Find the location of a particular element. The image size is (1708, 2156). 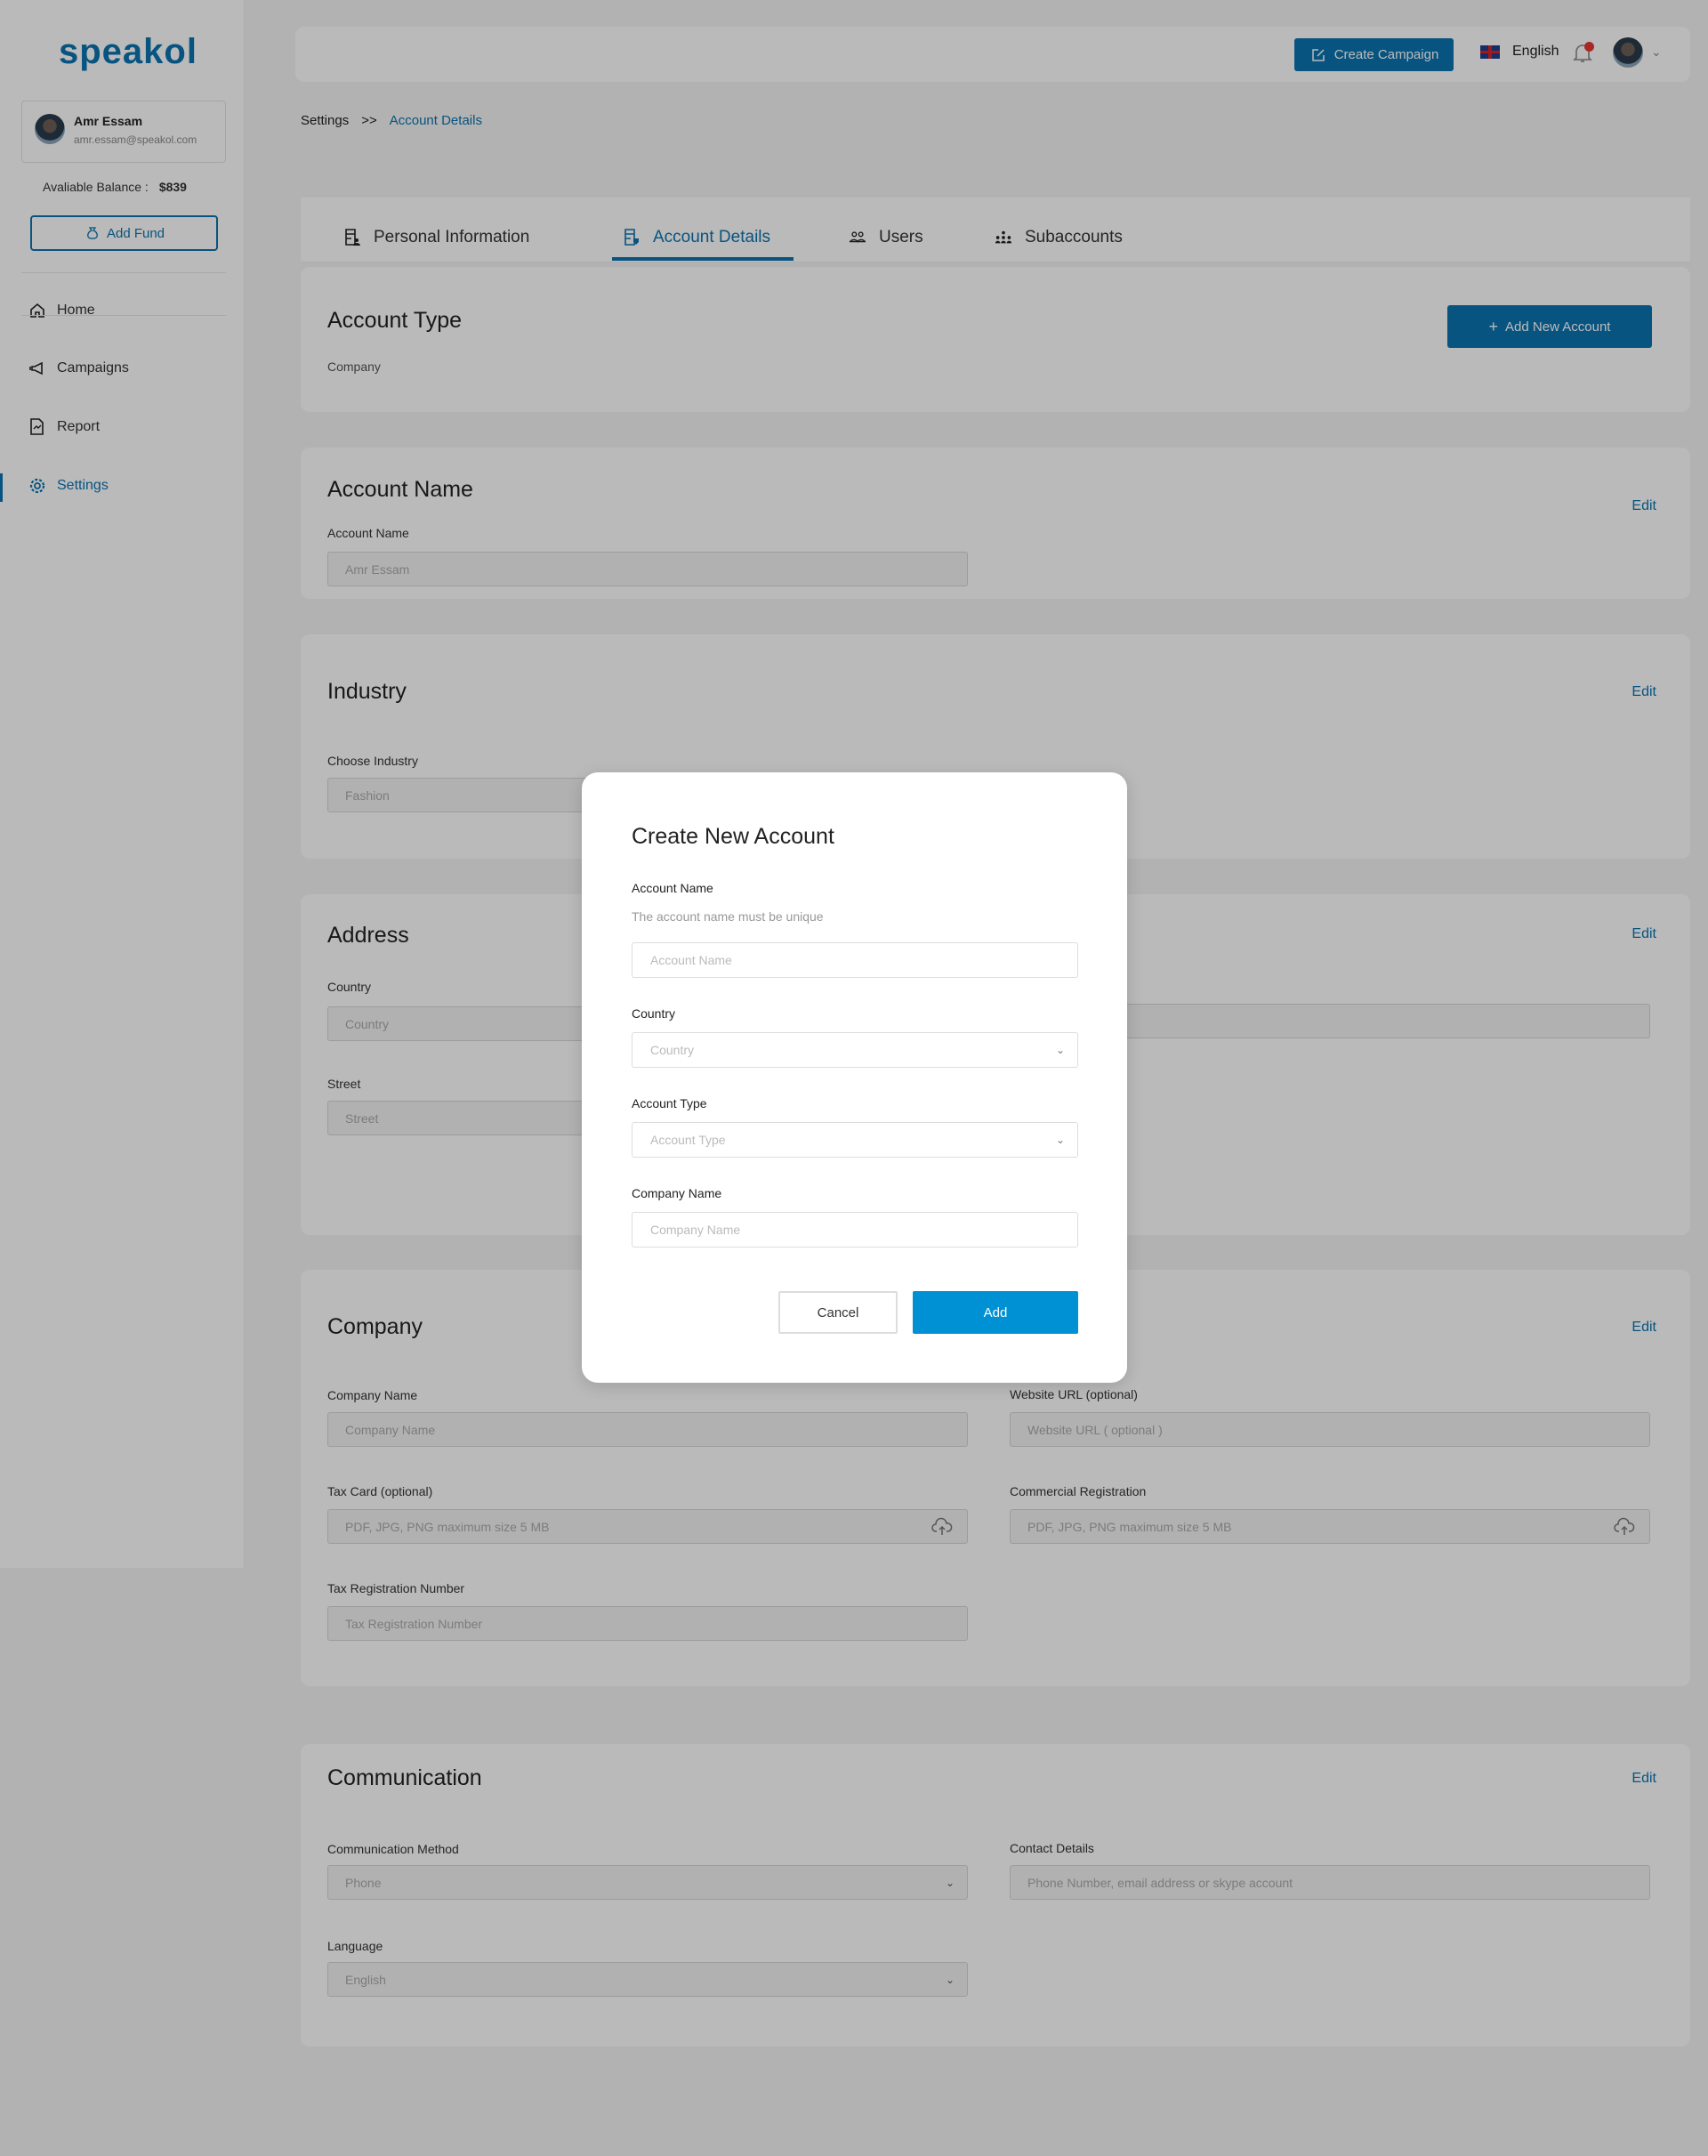

country-select: Country ⌄ is located at coordinates (855, 1050).